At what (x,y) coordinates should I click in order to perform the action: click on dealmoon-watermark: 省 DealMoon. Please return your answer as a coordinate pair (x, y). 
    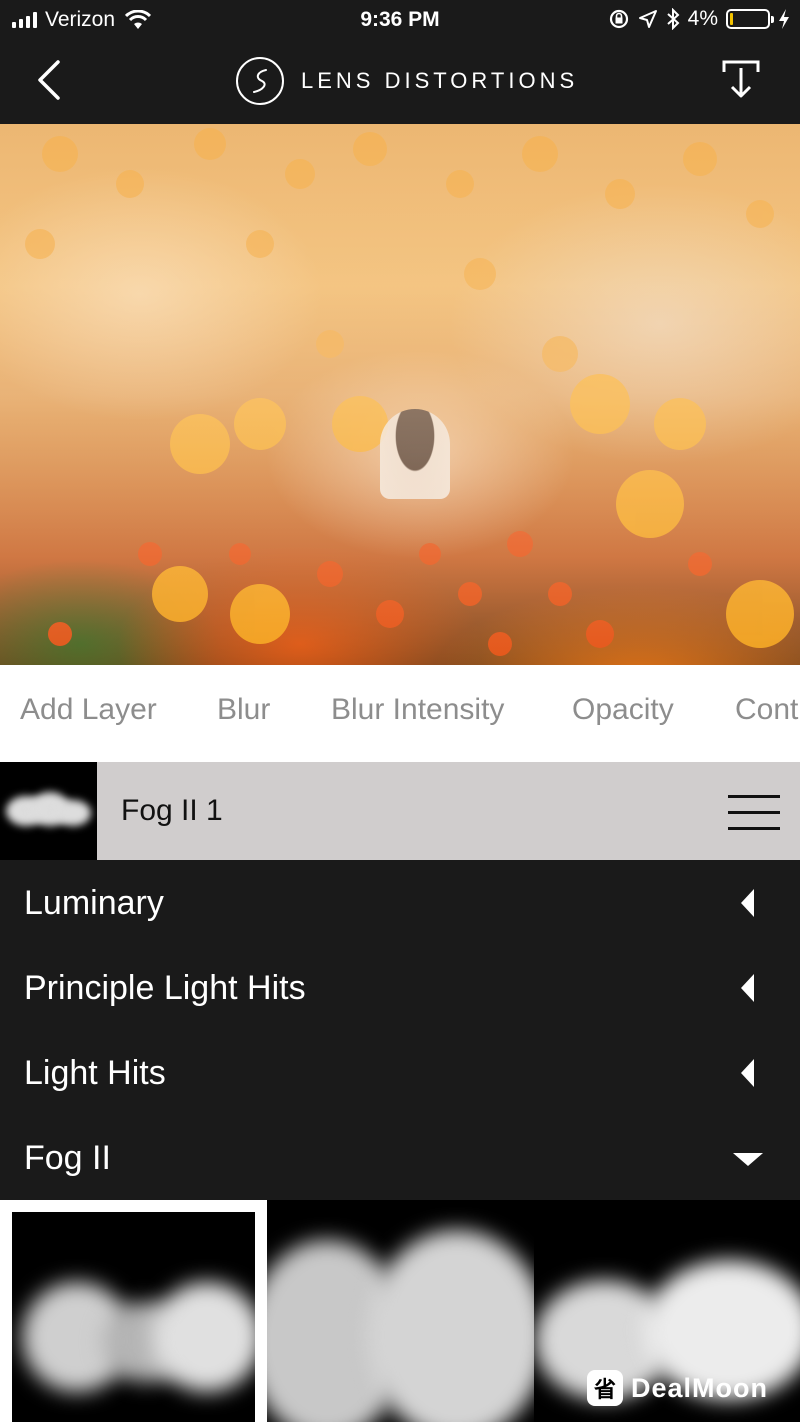
    Looking at the image, I should click on (677, 1388).